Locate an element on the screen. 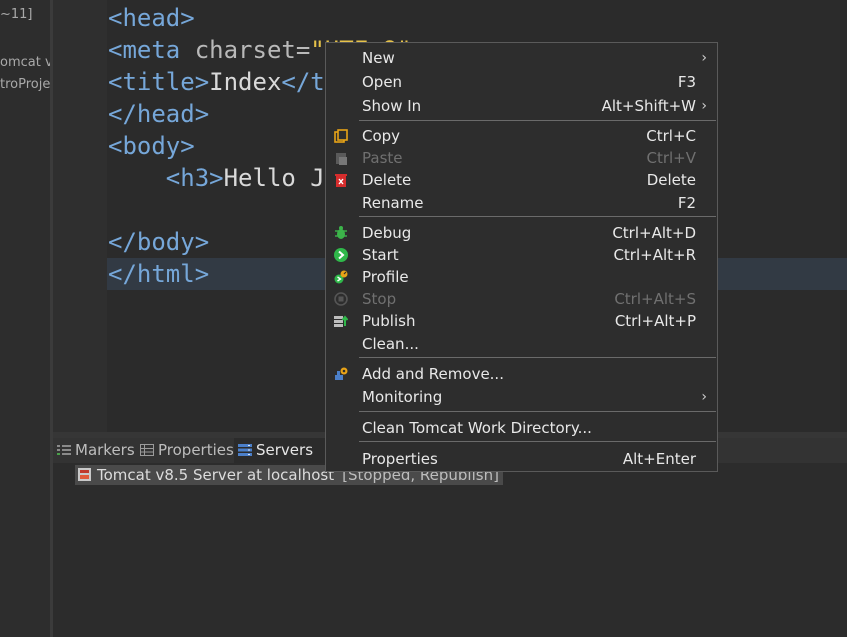  menu-item-show-in: Show In Alt+Shift+W › is located at coordinates (521, 106).